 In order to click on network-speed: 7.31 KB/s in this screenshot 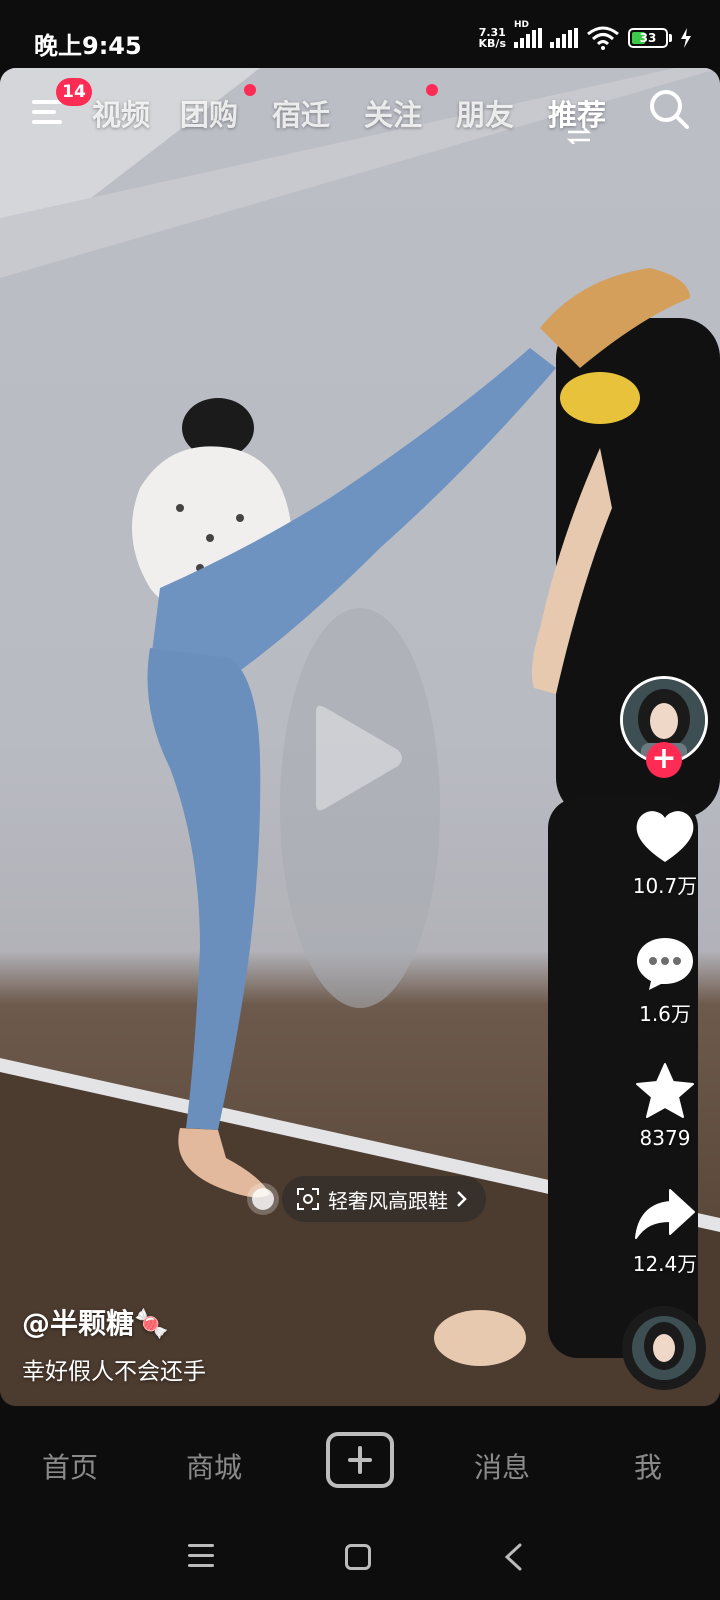, I will do `click(492, 38)`.